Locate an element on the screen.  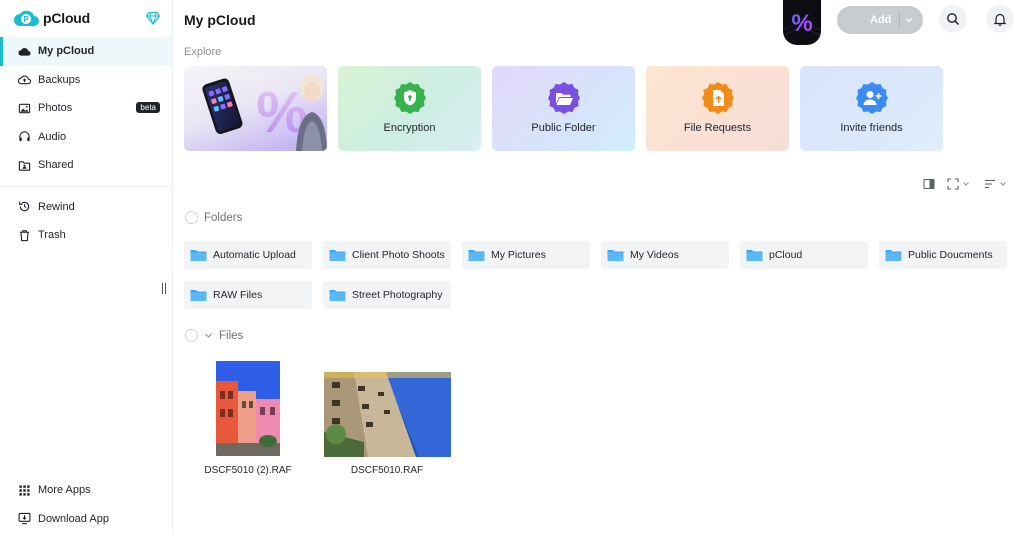
sidebar-item-label: Trash is located at coordinates (52, 235).